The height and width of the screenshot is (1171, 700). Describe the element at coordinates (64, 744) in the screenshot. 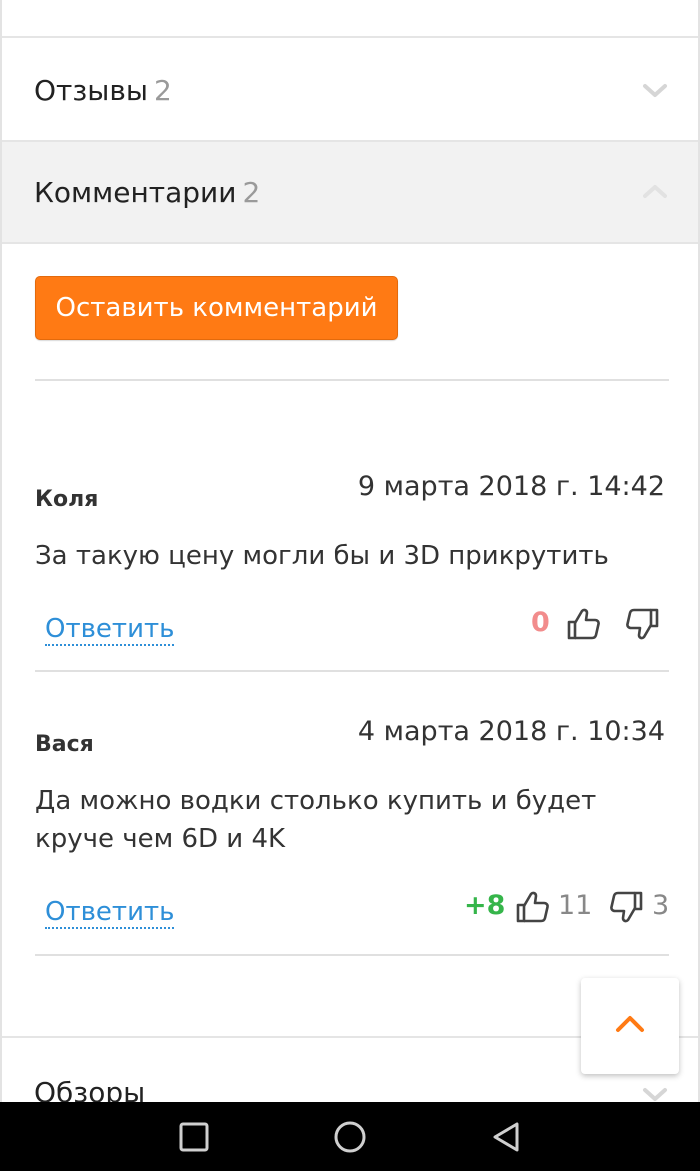

I see `comment-author: Вася` at that location.